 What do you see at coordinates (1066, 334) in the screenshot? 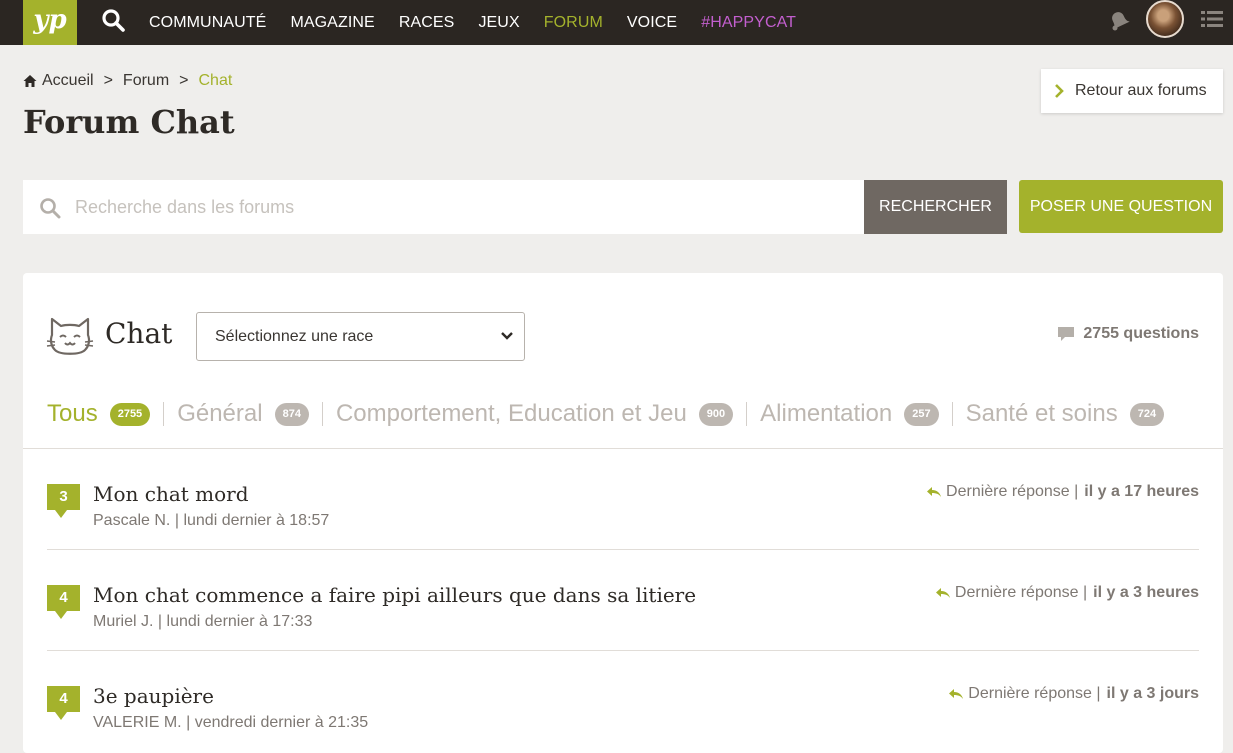
I see `comment-icon` at bounding box center [1066, 334].